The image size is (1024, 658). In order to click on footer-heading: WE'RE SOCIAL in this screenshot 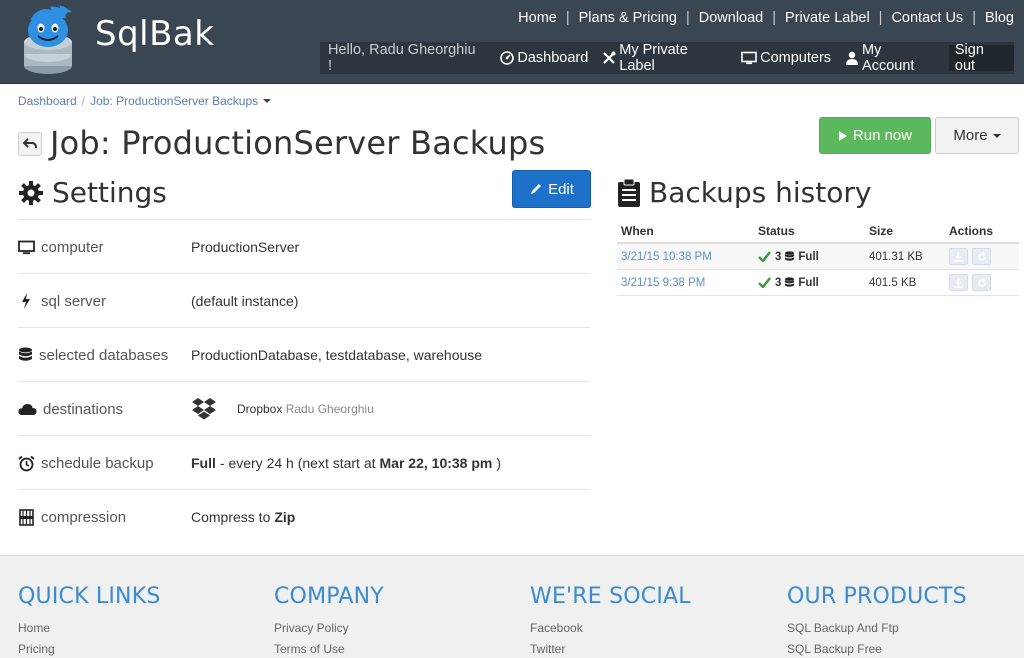, I will do `click(610, 596)`.